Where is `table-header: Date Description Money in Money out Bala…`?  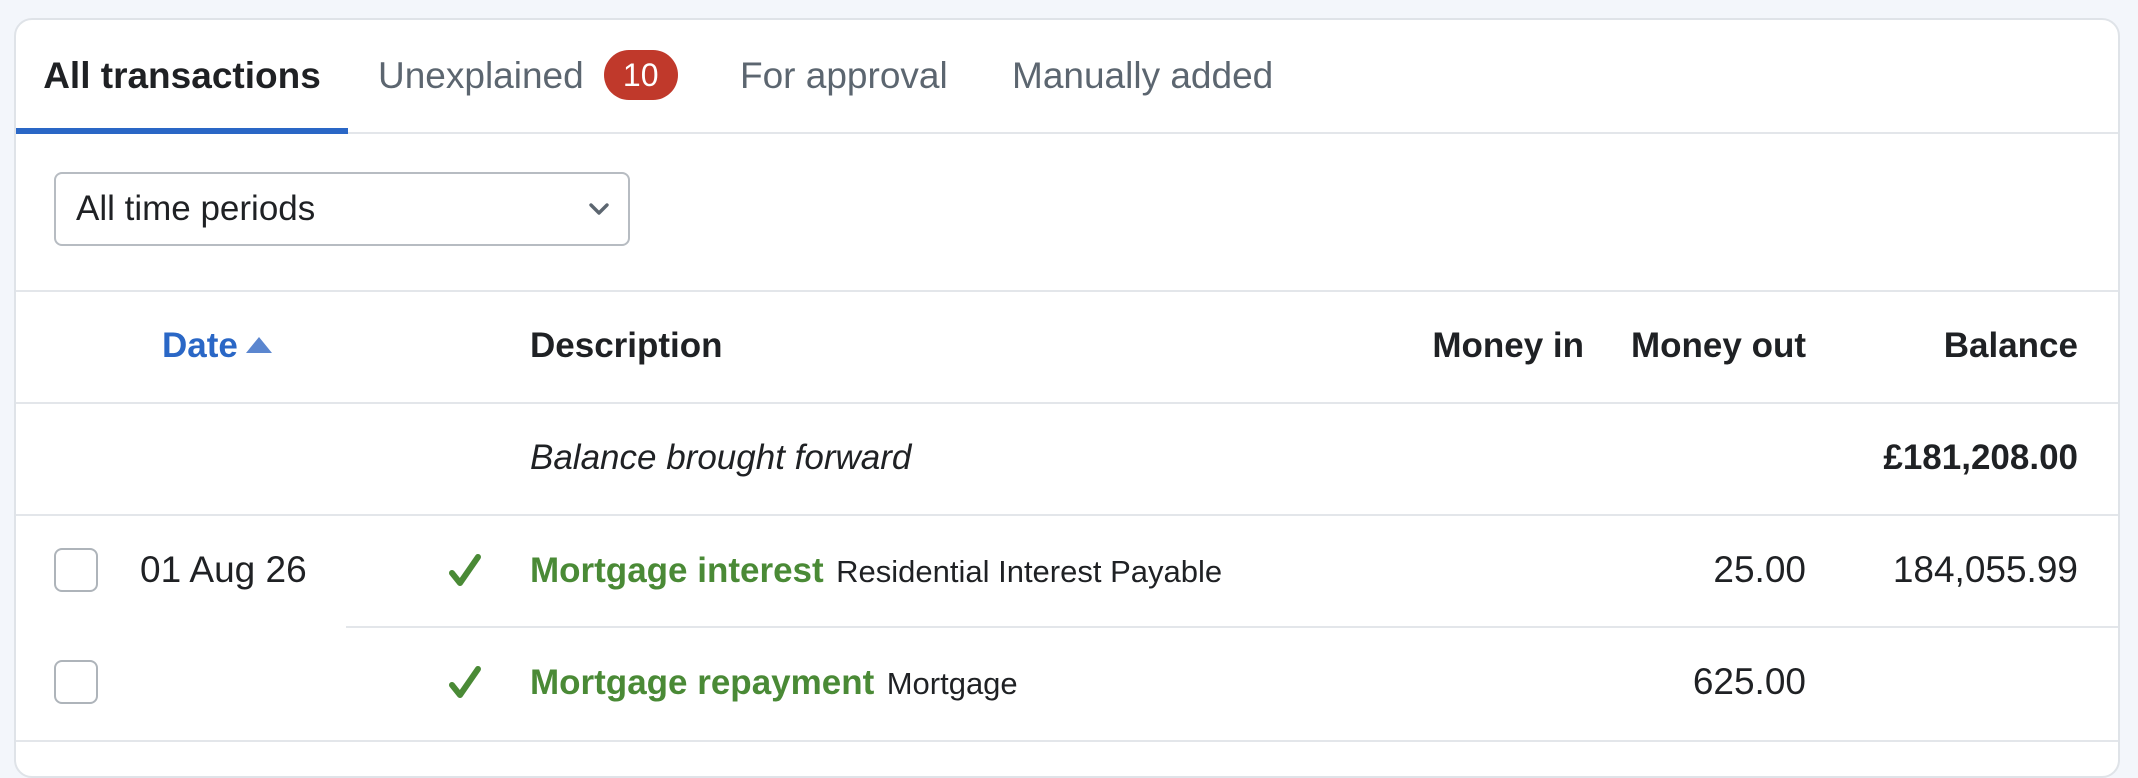
table-header: Date Description Money in Money out Bala… is located at coordinates (1067, 347).